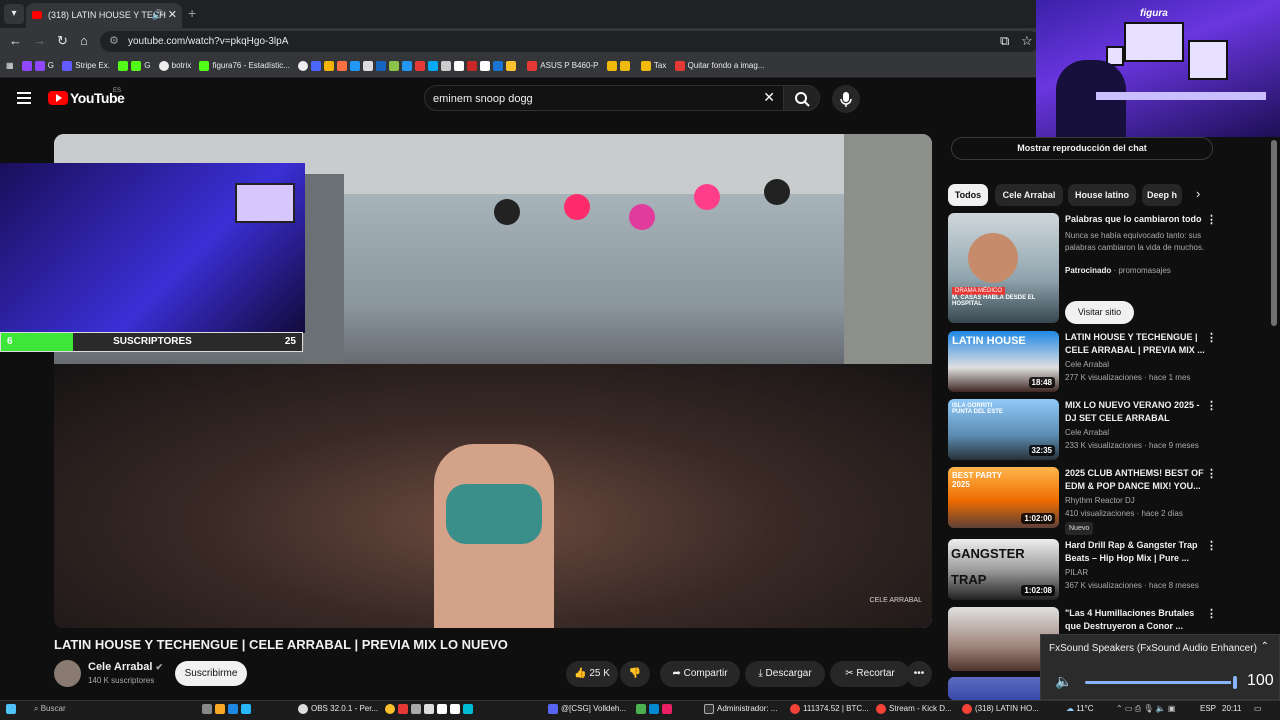 This screenshot has height=720, width=1280. Describe the element at coordinates (1076, 572) in the screenshot. I see `related-channel: PILAR` at that location.